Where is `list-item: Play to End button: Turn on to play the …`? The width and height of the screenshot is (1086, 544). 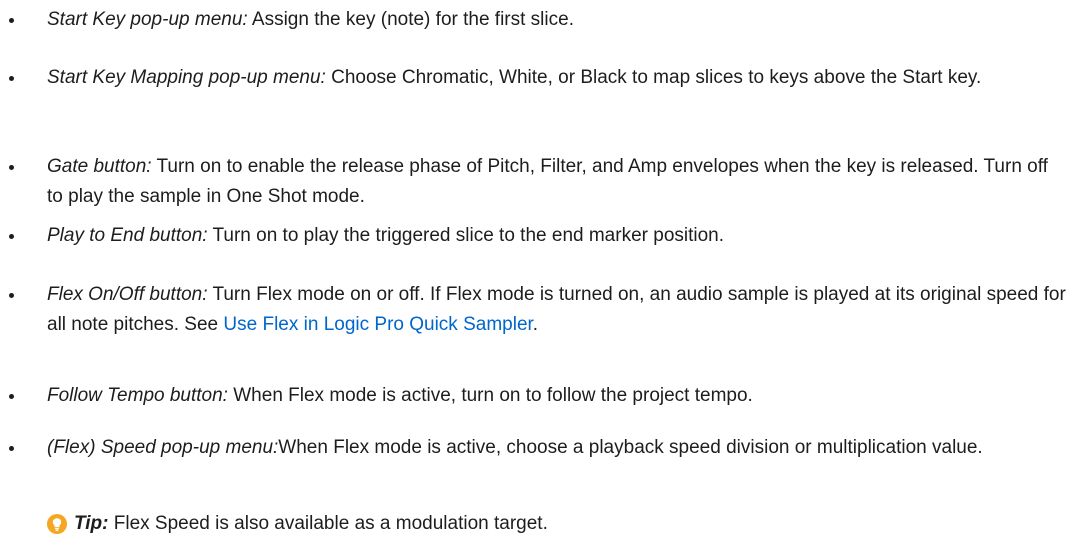
list-item: Play to End button: Turn on to play the … is located at coordinates (533, 236).